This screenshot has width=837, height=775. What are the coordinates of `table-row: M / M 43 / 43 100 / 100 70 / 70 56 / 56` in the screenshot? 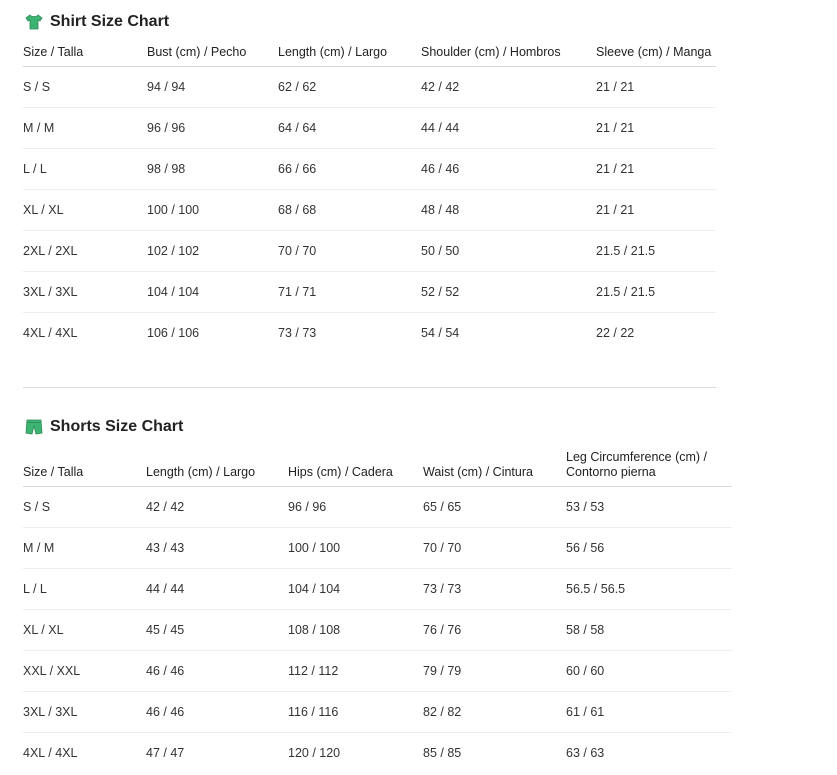 It's located at (377, 548).